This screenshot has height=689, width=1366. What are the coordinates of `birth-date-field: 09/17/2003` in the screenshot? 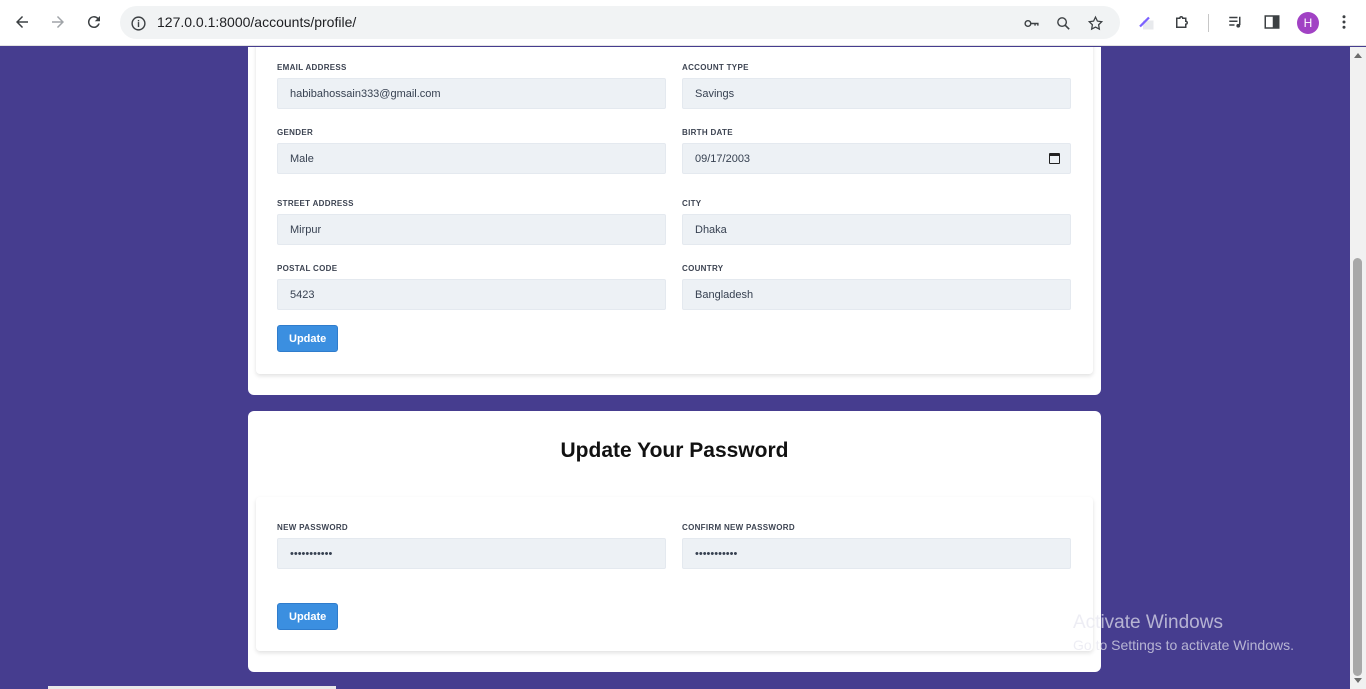 It's located at (876, 158).